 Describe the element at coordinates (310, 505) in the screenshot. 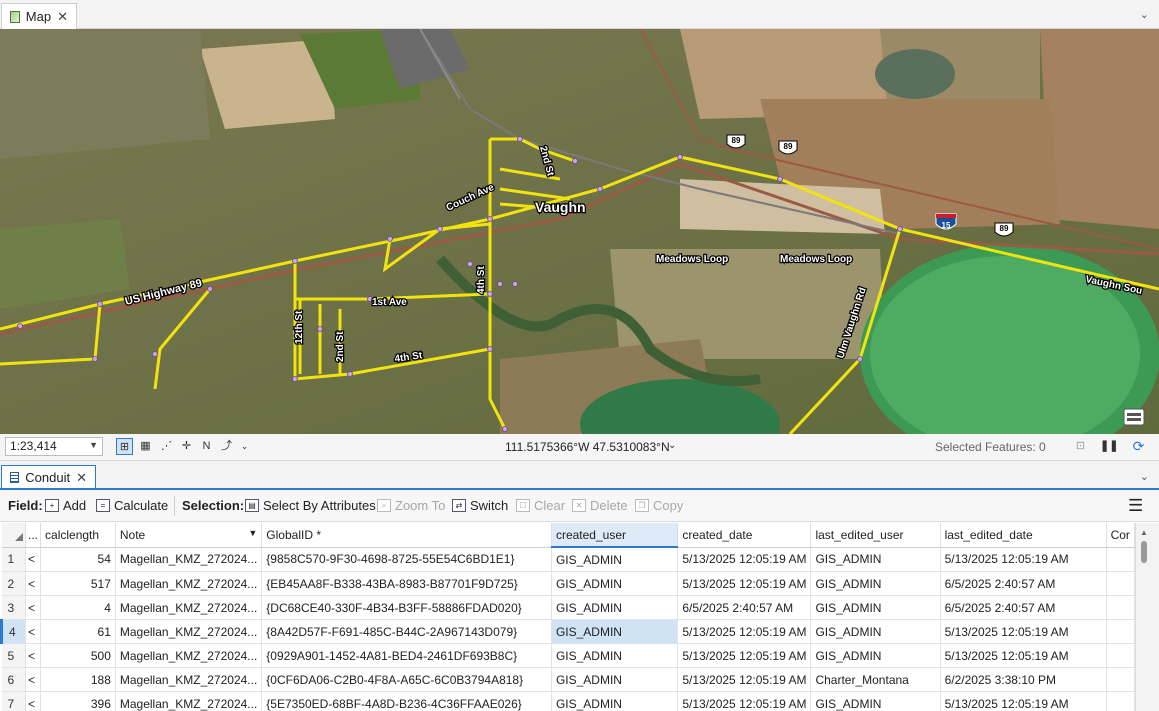

I see `select-by-attributes-button: ▤ Select By Attributes` at that location.